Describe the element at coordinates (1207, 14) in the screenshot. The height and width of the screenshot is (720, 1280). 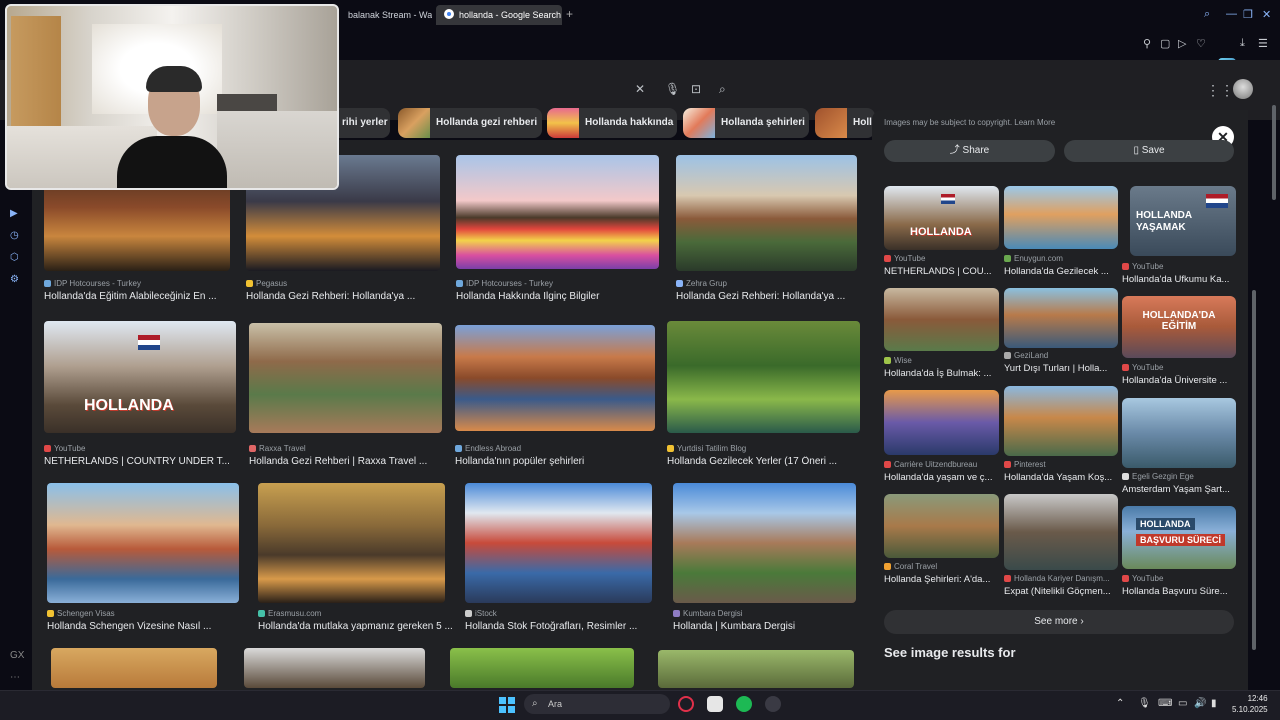
I see `search-tabs-icon: ⌕` at that location.